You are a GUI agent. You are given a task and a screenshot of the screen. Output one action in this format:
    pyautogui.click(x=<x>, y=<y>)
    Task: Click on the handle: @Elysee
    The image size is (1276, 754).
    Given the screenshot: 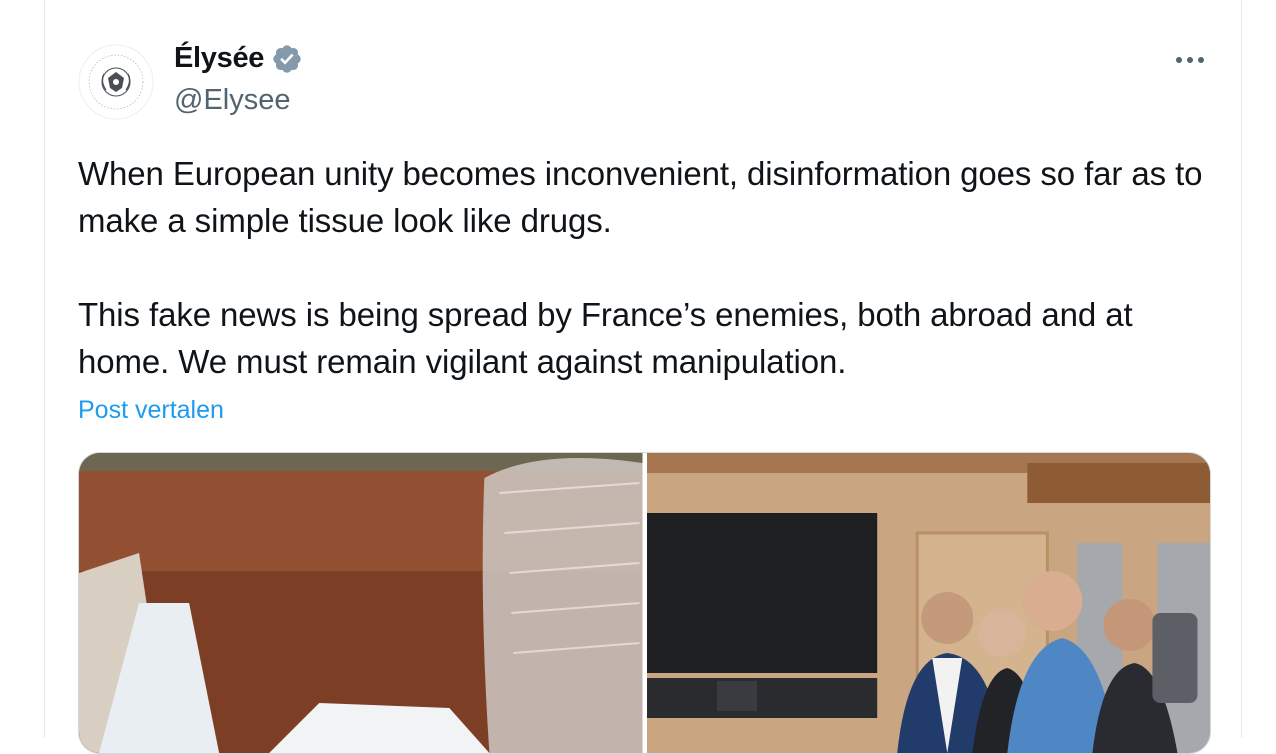 What is the action you would take?
    pyautogui.click(x=232, y=100)
    